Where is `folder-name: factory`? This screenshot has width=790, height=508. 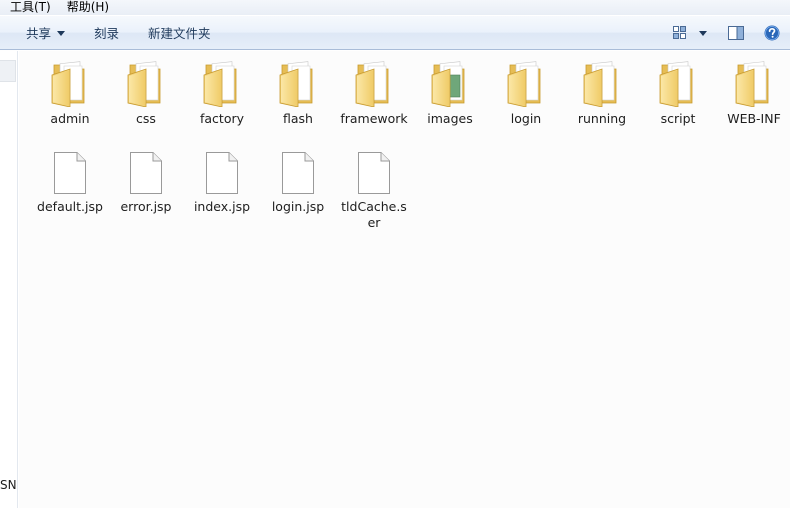 folder-name: factory is located at coordinates (222, 118).